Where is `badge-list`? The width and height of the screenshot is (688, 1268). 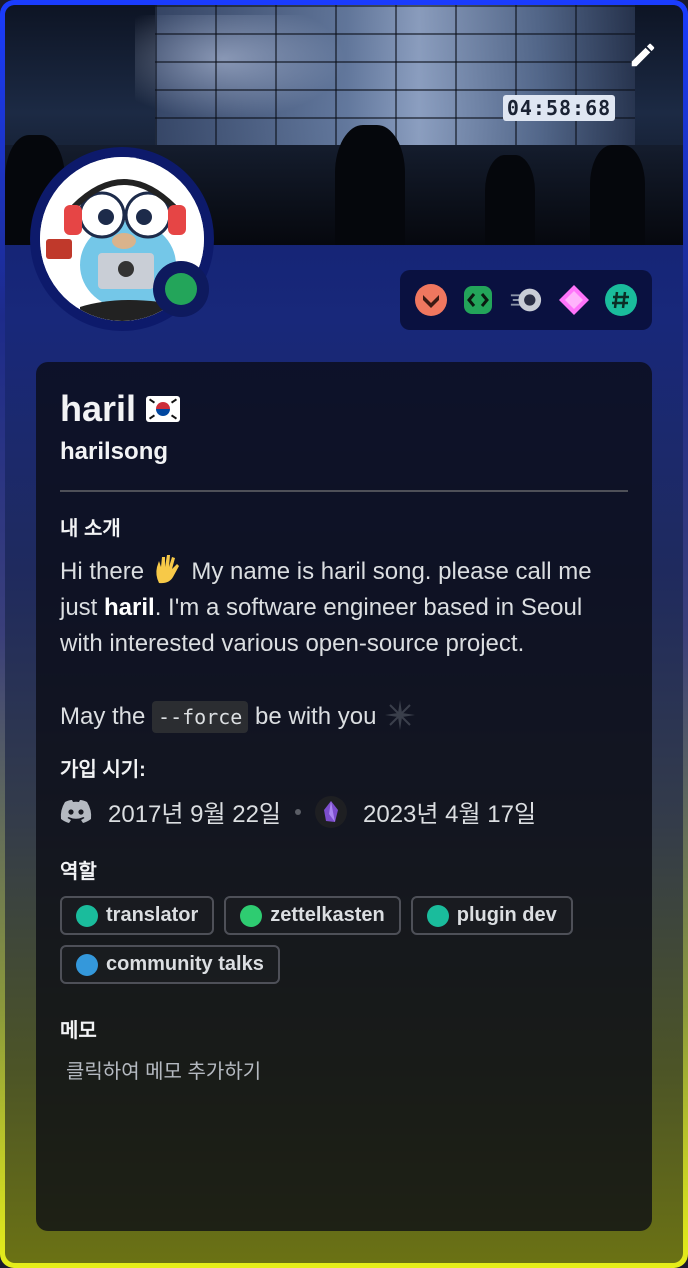
badge-list is located at coordinates (526, 300).